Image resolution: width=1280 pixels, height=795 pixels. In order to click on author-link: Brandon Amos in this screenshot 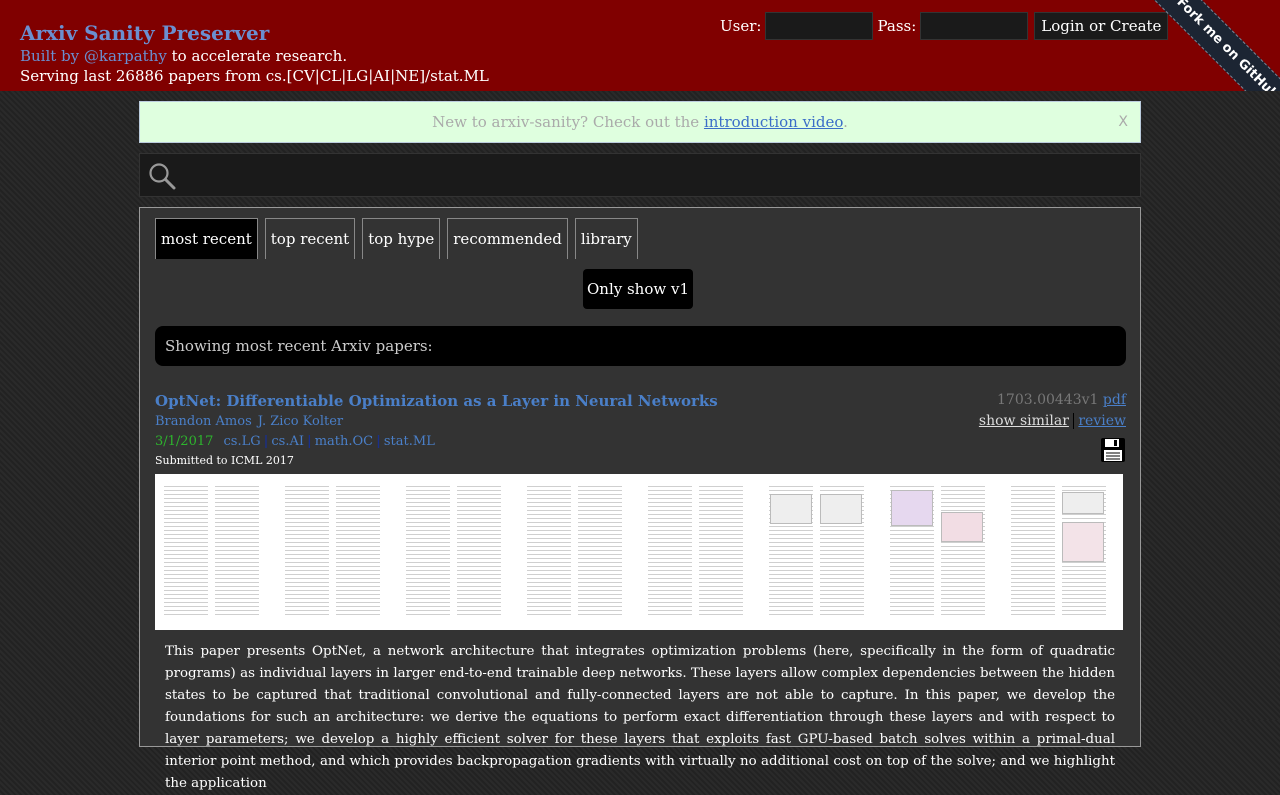, I will do `click(203, 421)`.